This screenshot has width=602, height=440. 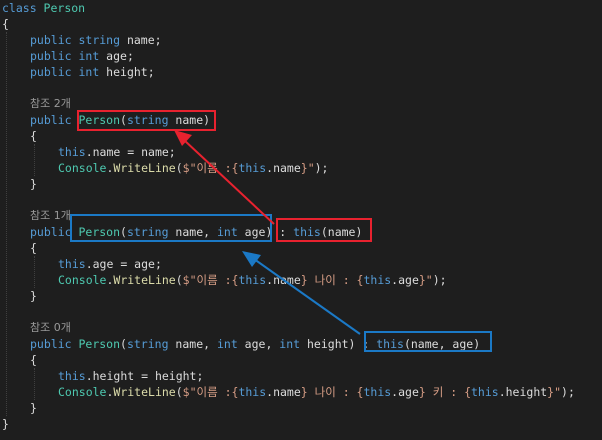 I want to click on code-line: this.age = age;, so click(x=110, y=264).